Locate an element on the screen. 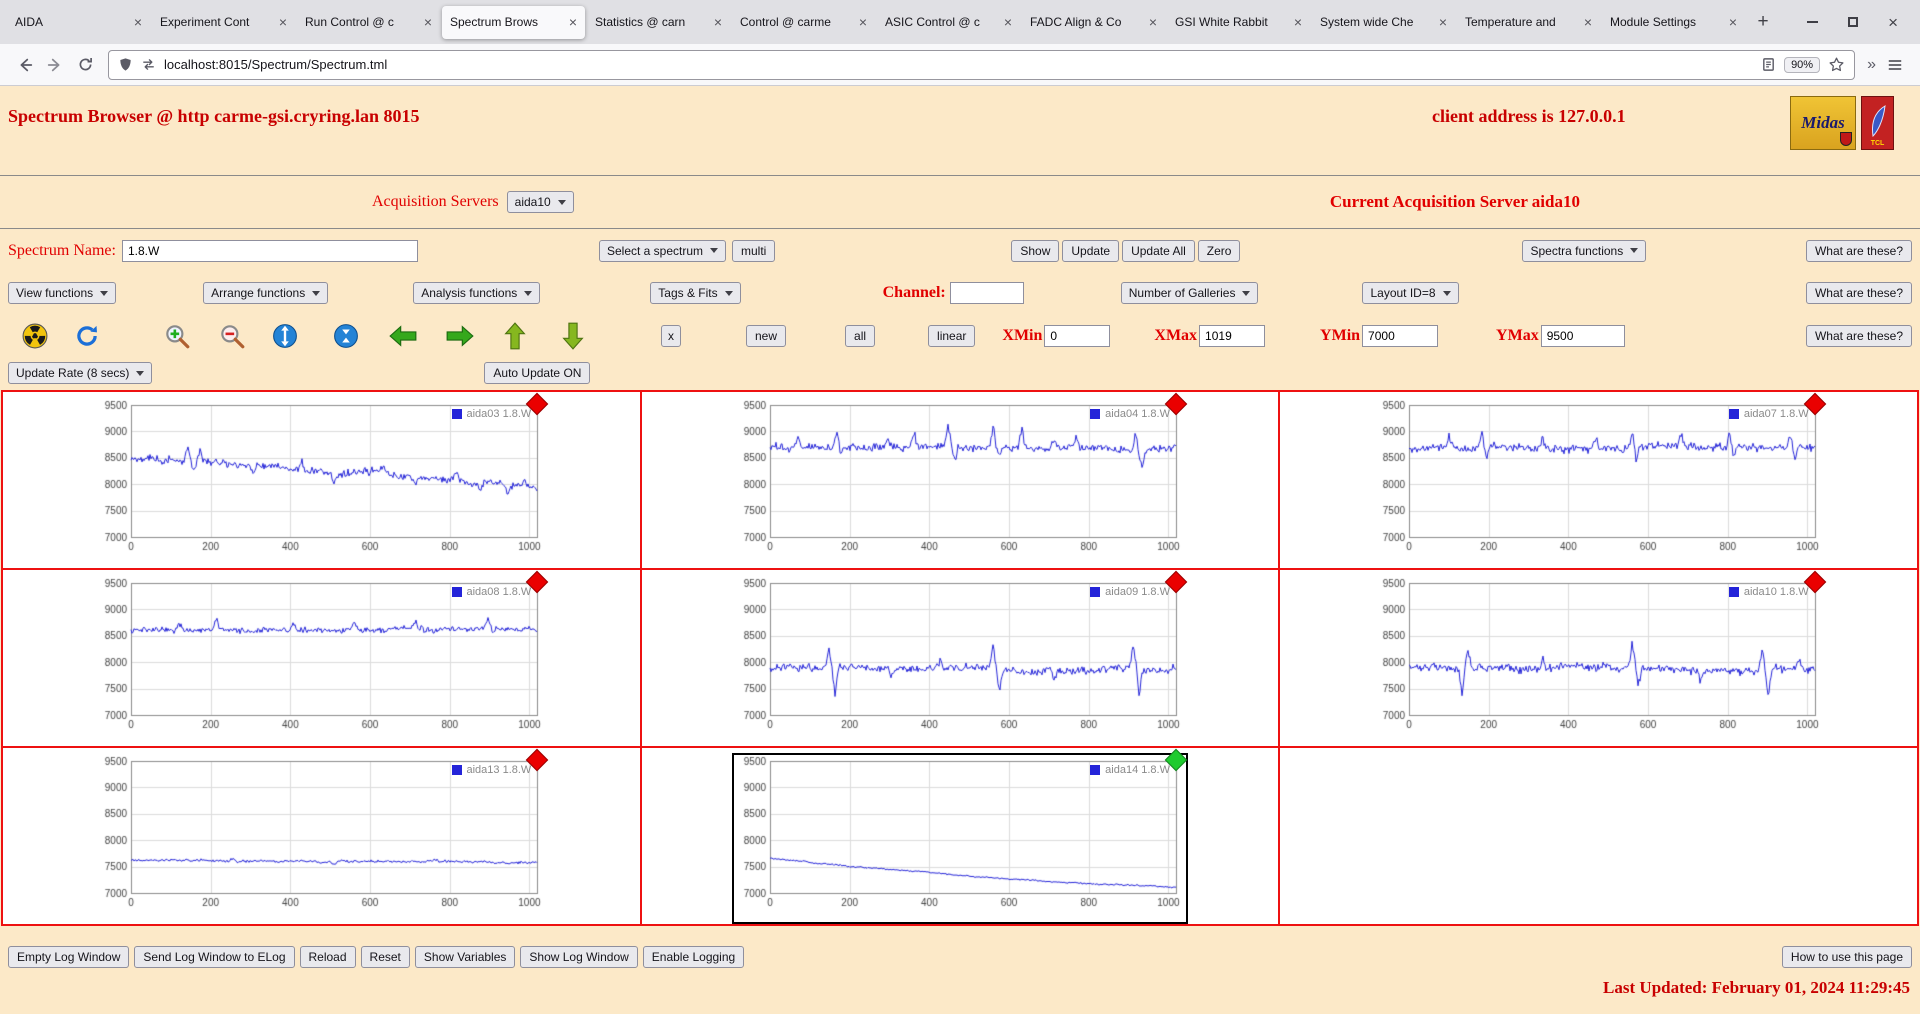 This screenshot has width=1920, height=1014. spectrum-chart-aida07: aida07 1.8.W is located at coordinates (1599, 479).